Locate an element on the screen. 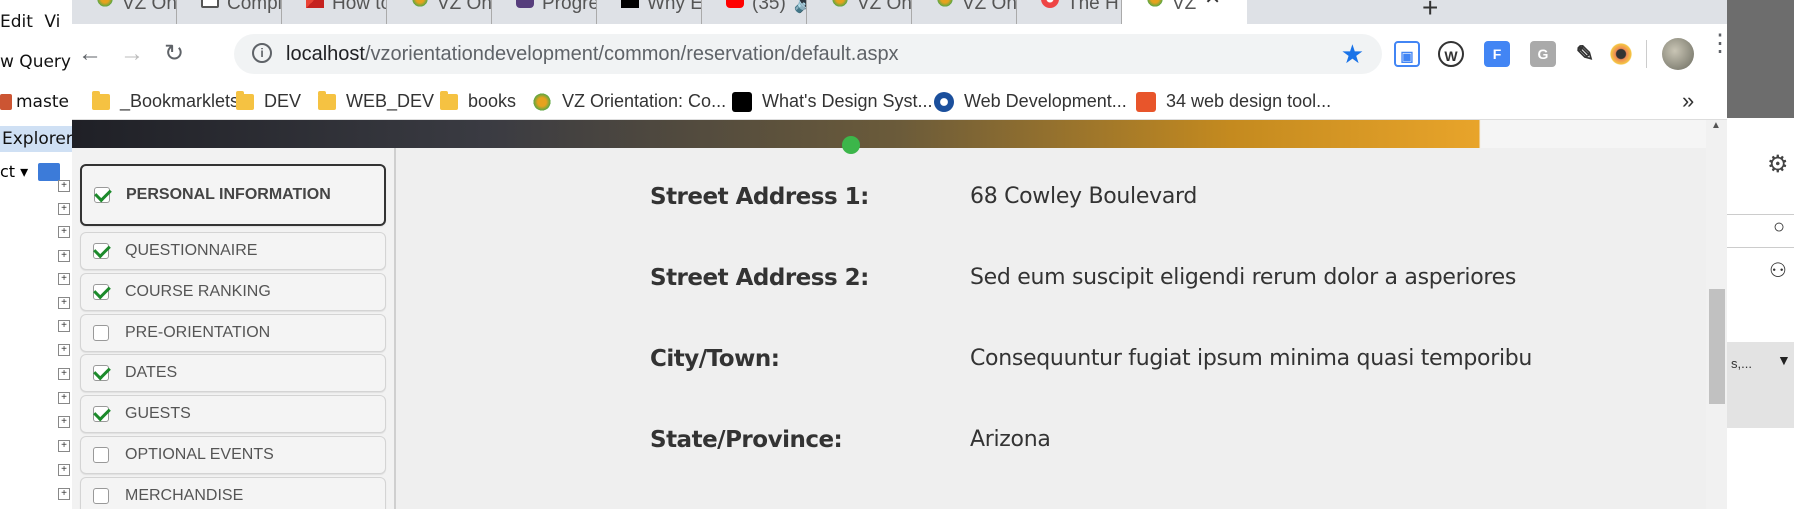 The width and height of the screenshot is (1794, 509). profile-avatar is located at coordinates (1678, 54).